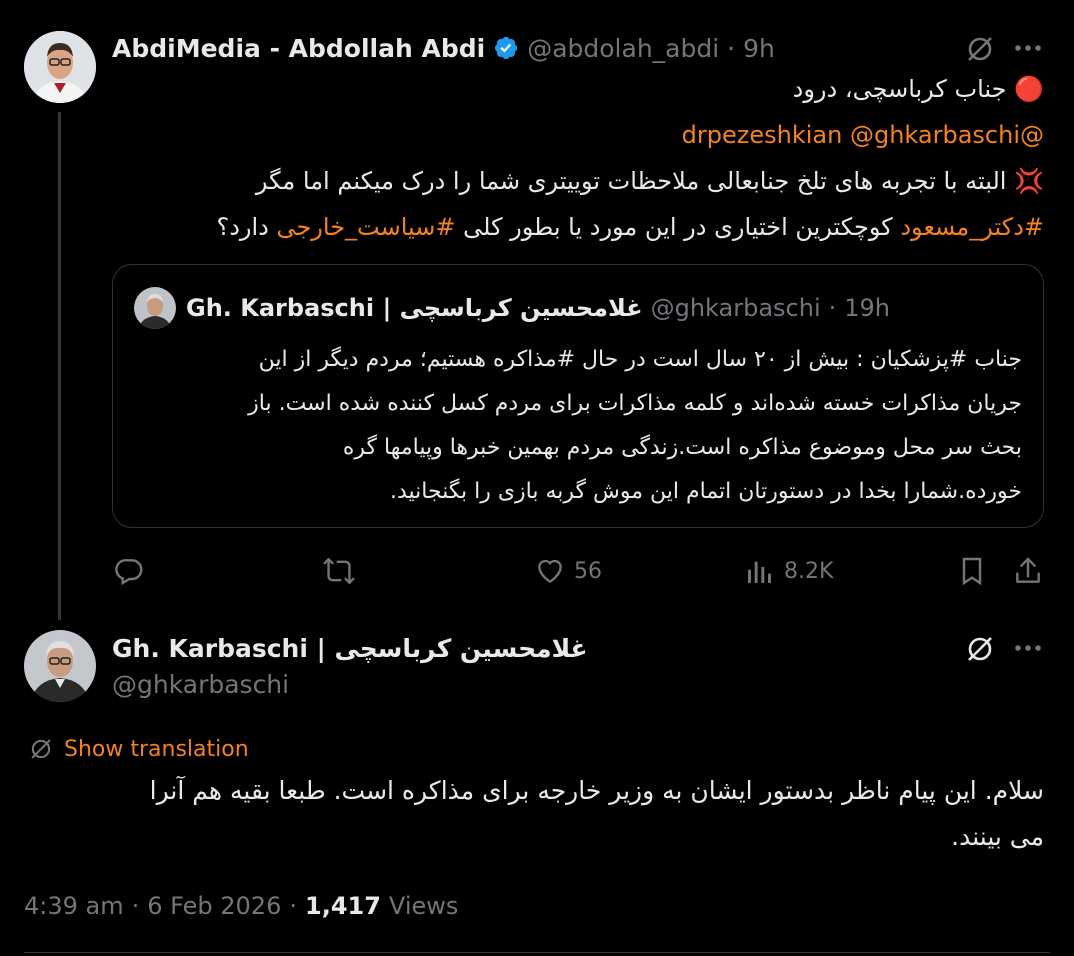 This screenshot has width=1074, height=956. I want to click on author-name: AbdiMedia - Abdollah Abdi, so click(298, 48).